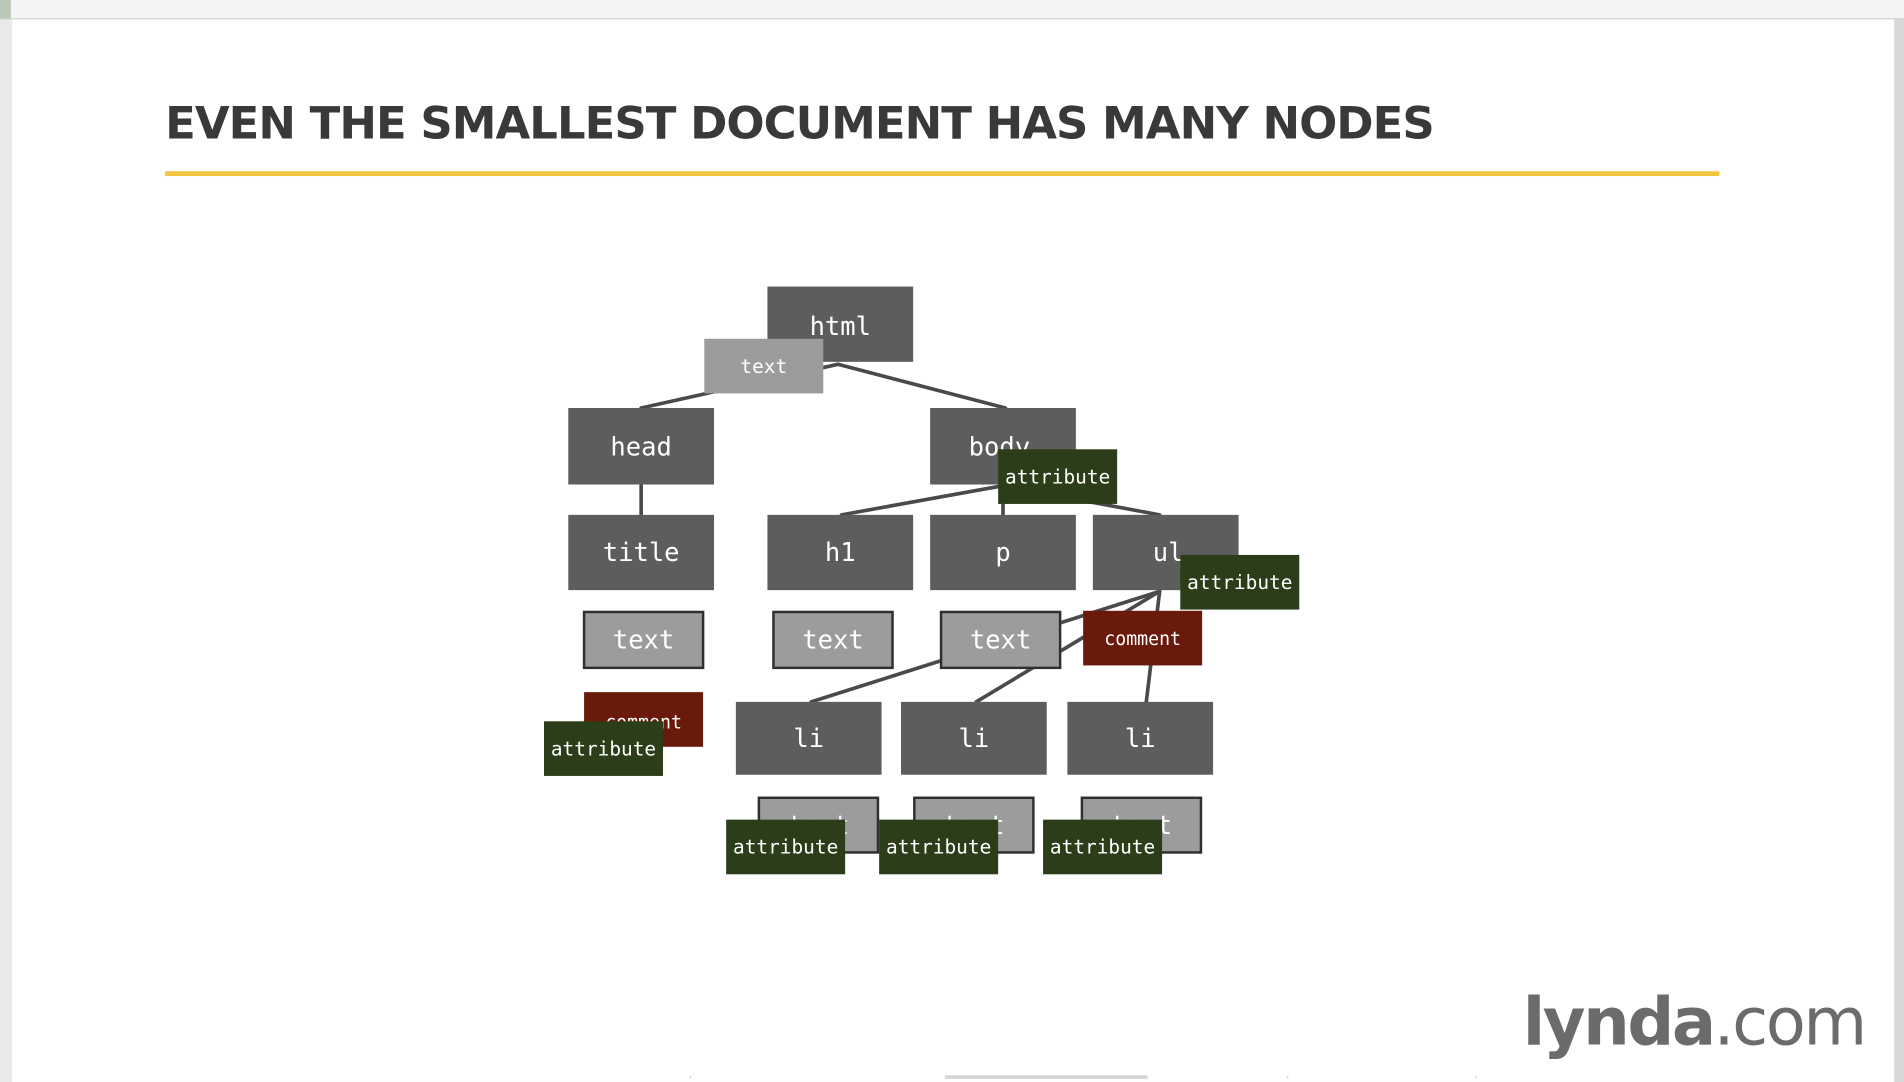 This screenshot has width=1904, height=1082. Describe the element at coordinates (1000, 640) in the screenshot. I see `p-text-node: text` at that location.